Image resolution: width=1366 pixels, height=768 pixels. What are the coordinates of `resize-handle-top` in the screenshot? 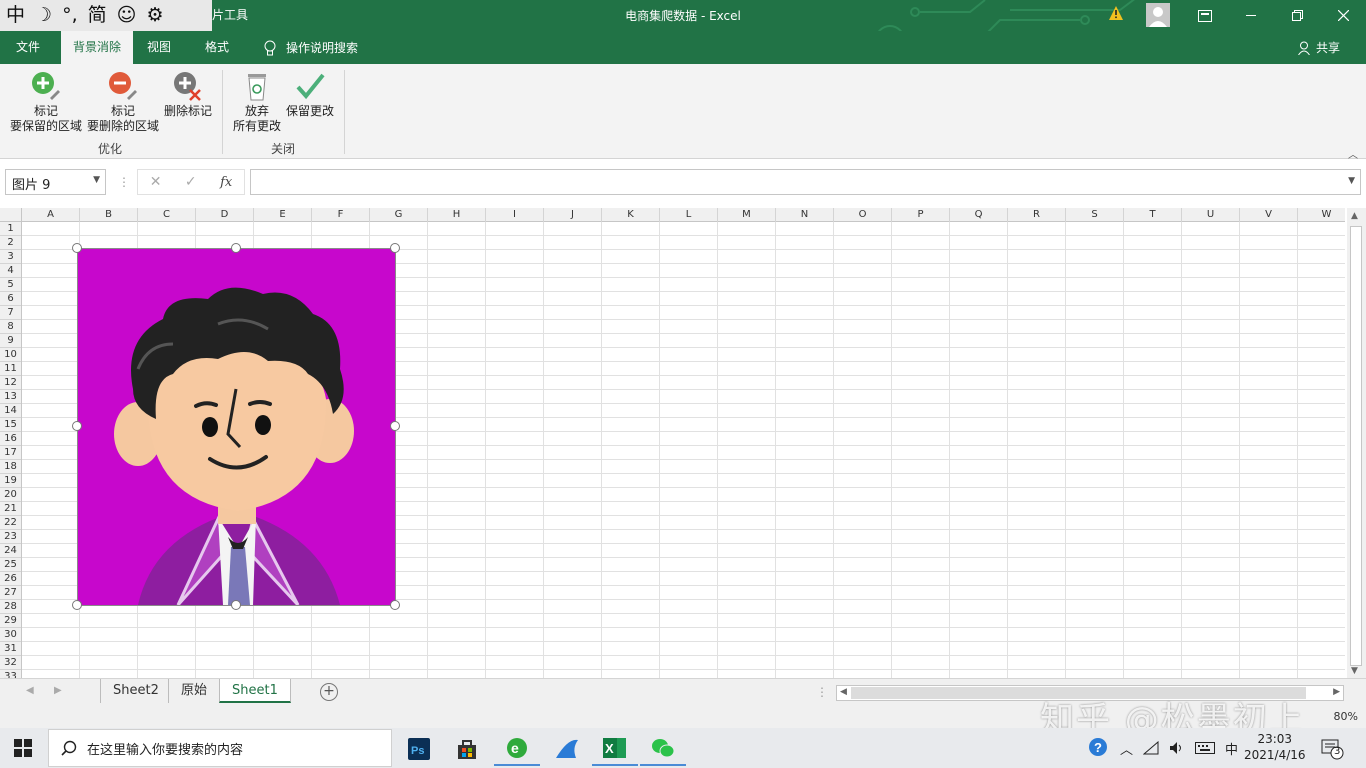 It's located at (236, 248).